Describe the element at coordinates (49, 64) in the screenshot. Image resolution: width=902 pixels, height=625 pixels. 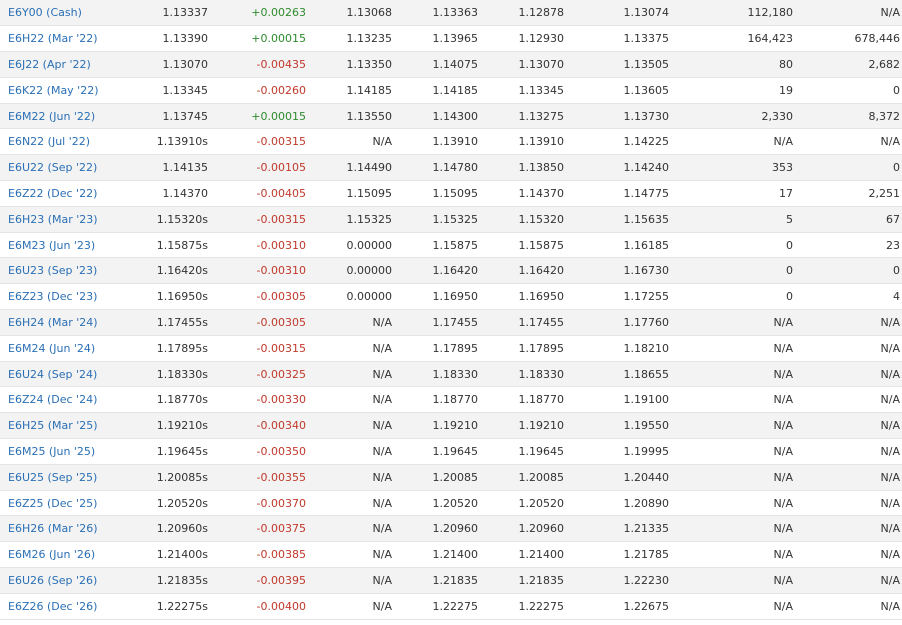
I see `contract-symbol-link: E6J22 (Apr '22)` at that location.